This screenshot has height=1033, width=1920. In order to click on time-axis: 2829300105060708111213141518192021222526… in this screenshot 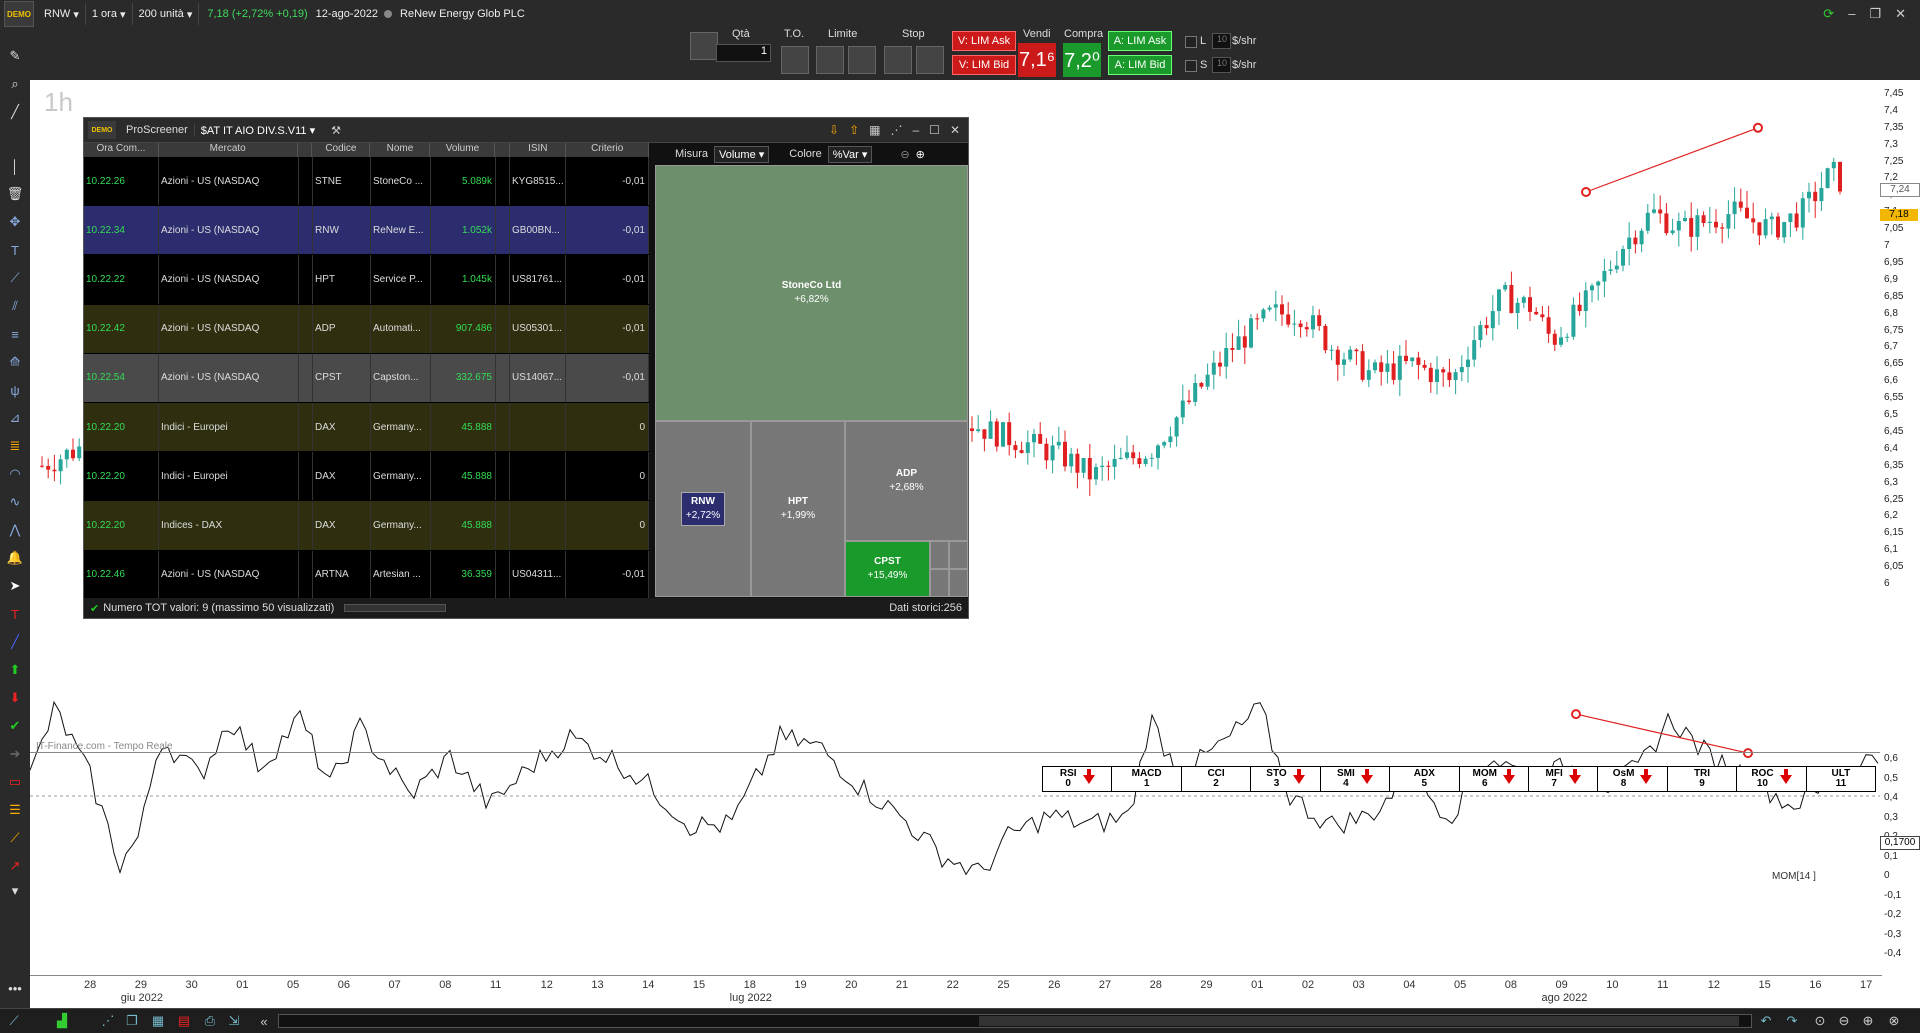, I will do `click(956, 990)`.